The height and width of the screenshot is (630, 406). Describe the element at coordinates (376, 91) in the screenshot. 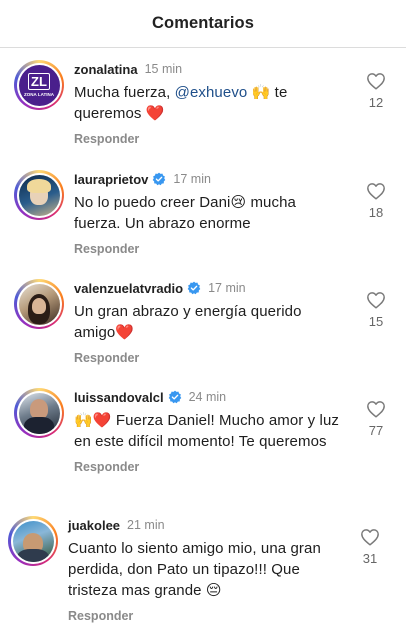

I see `like-button: 12` at that location.